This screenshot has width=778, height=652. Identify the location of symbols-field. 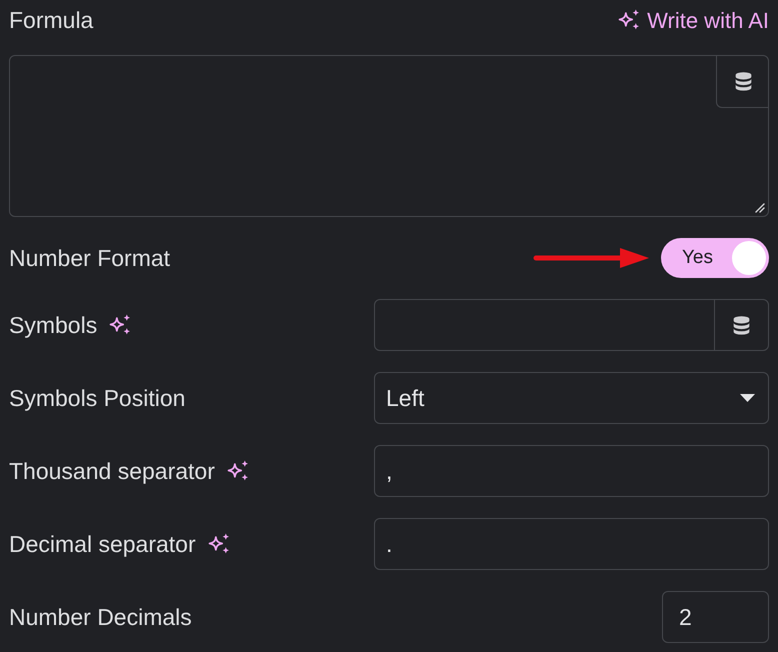
(571, 325).